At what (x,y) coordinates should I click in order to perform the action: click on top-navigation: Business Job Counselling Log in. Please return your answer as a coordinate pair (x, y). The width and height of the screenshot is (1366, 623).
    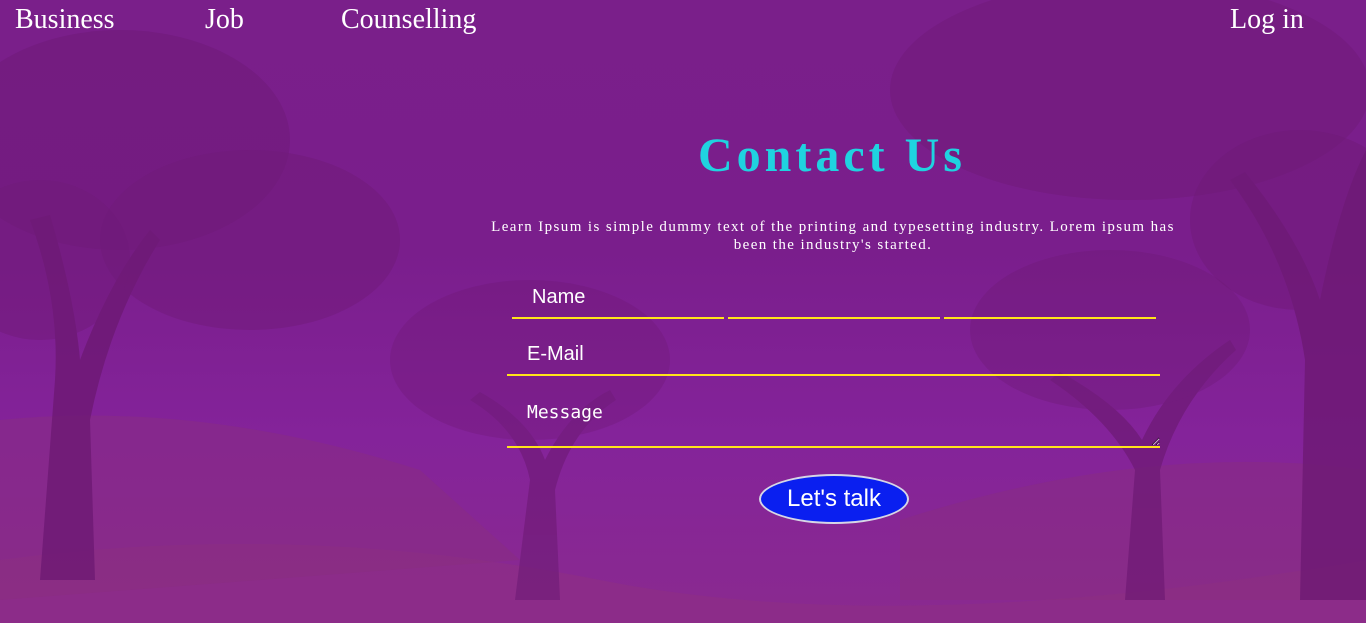
    Looking at the image, I should click on (683, 22).